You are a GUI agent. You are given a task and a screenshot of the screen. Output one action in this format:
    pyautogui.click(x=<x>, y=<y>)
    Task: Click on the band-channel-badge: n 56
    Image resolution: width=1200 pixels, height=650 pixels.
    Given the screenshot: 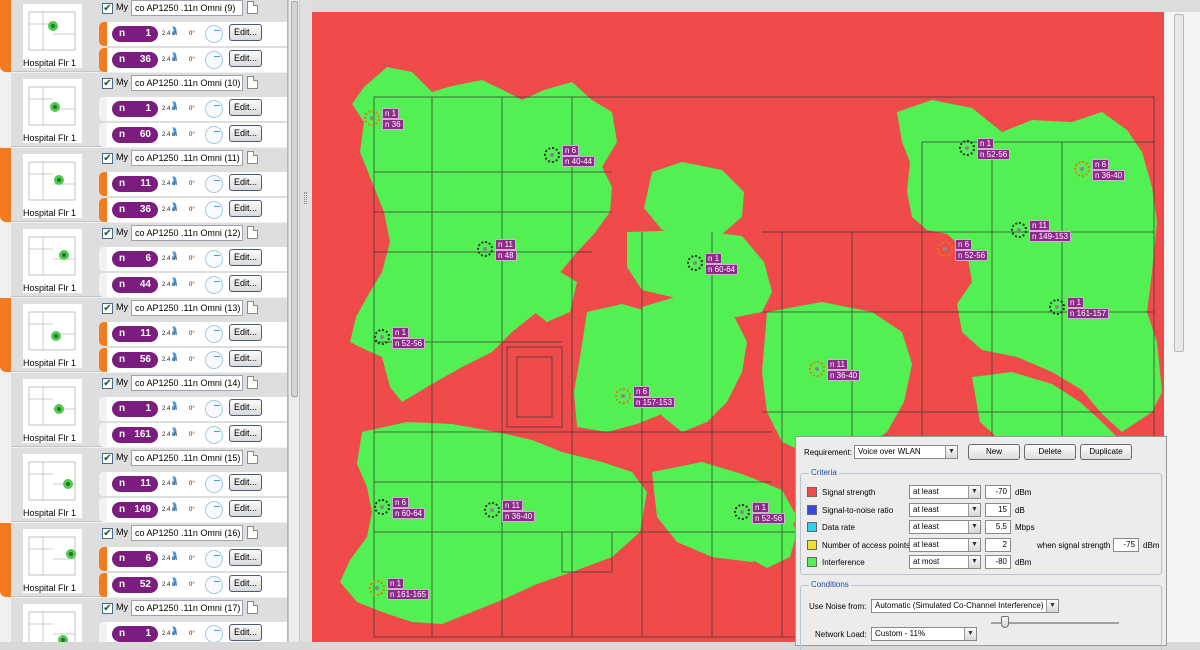 What is the action you would take?
    pyautogui.click(x=135, y=360)
    